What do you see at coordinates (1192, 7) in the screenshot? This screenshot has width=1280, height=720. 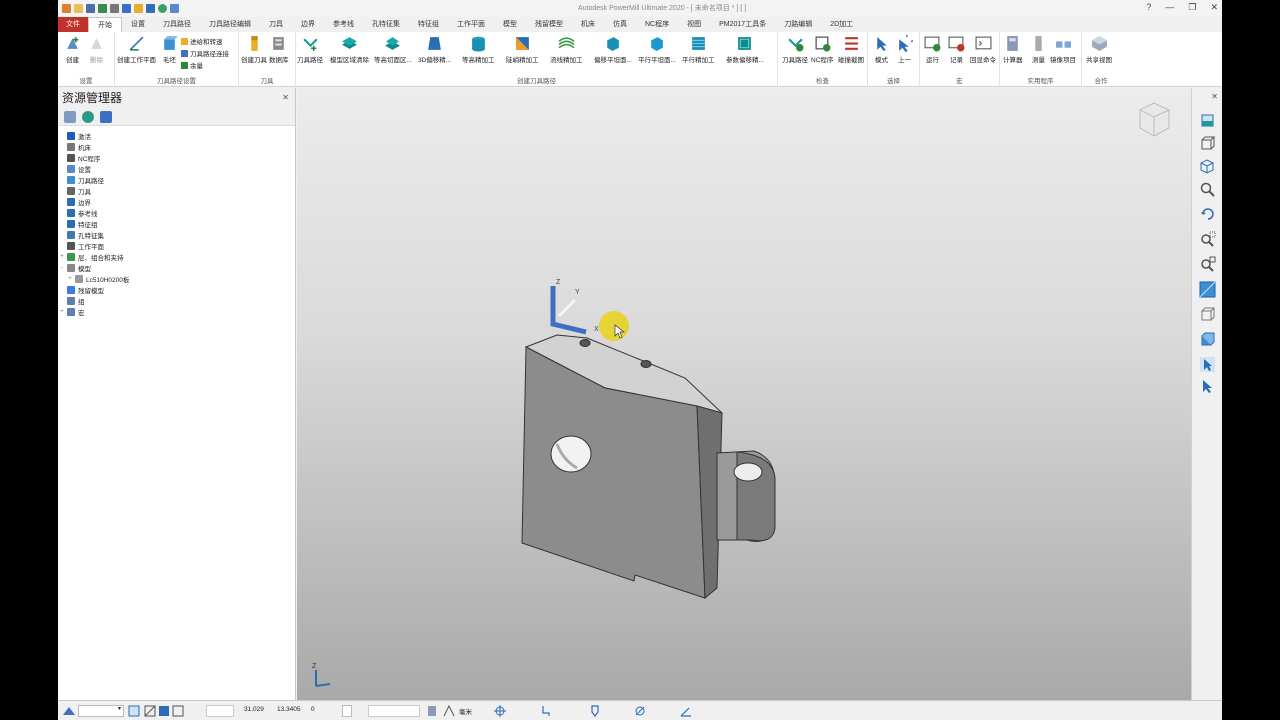 I see `restore-icon: ❐` at bounding box center [1192, 7].